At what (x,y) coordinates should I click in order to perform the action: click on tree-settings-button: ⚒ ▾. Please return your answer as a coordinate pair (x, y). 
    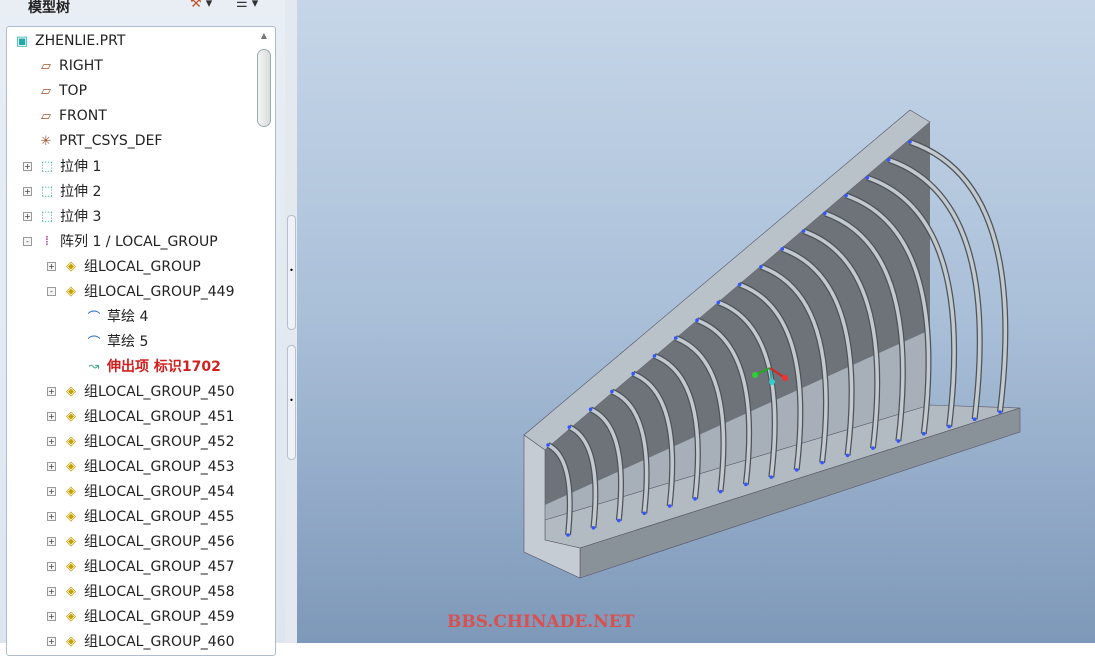
    Looking at the image, I should click on (201, 5).